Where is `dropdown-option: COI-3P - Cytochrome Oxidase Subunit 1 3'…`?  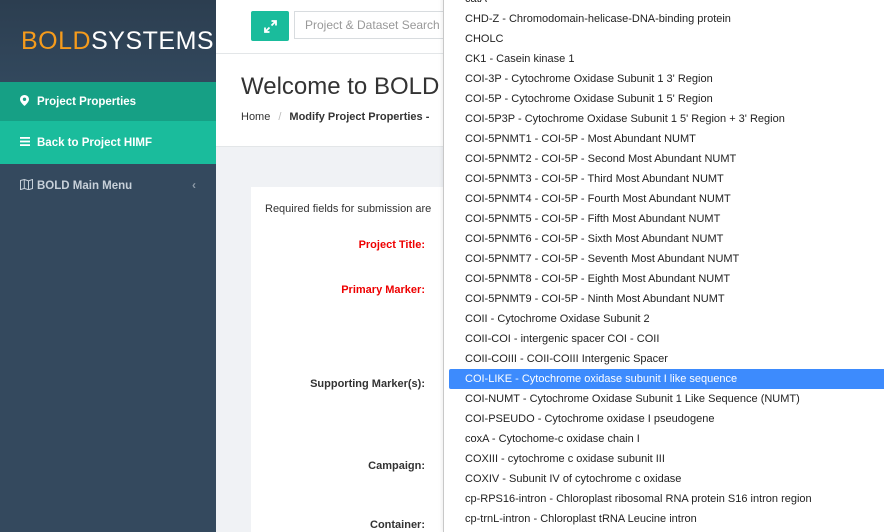 dropdown-option: COI-3P - Cytochrome Oxidase Subunit 1 3'… is located at coordinates (664, 79).